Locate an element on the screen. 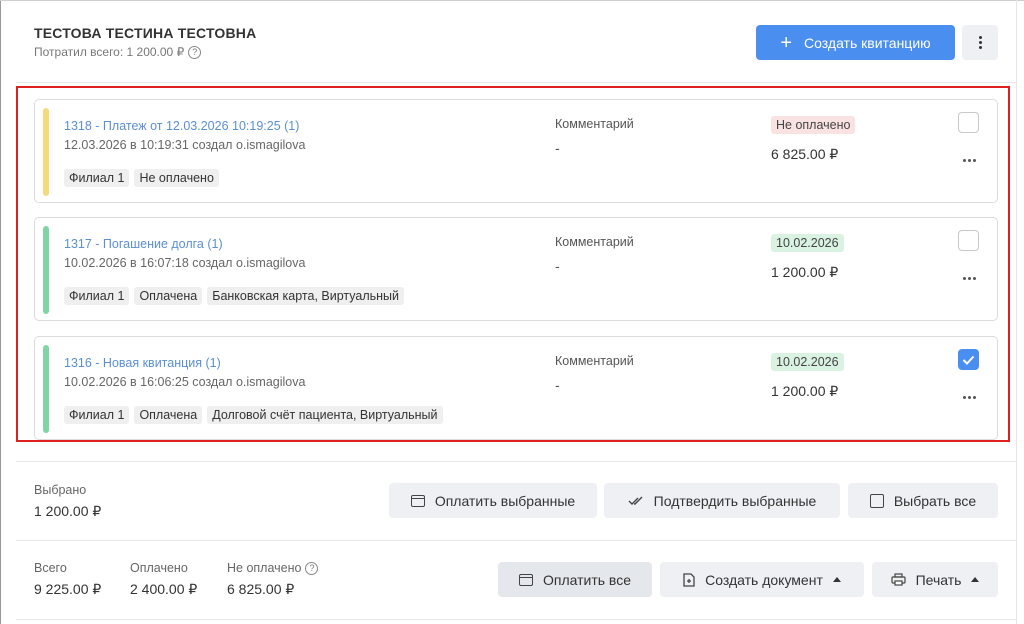  pay-all-label: Оплатить все is located at coordinates (586, 579).